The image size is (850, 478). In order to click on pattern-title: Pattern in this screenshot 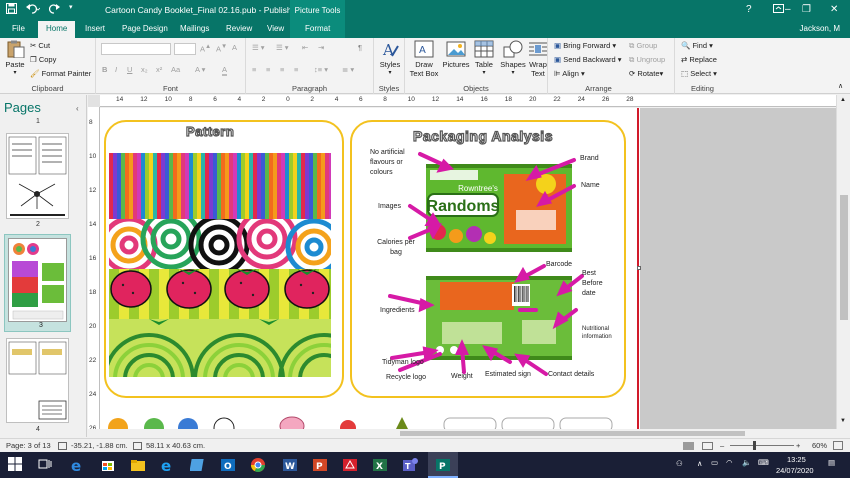, I will do `click(209, 131)`.